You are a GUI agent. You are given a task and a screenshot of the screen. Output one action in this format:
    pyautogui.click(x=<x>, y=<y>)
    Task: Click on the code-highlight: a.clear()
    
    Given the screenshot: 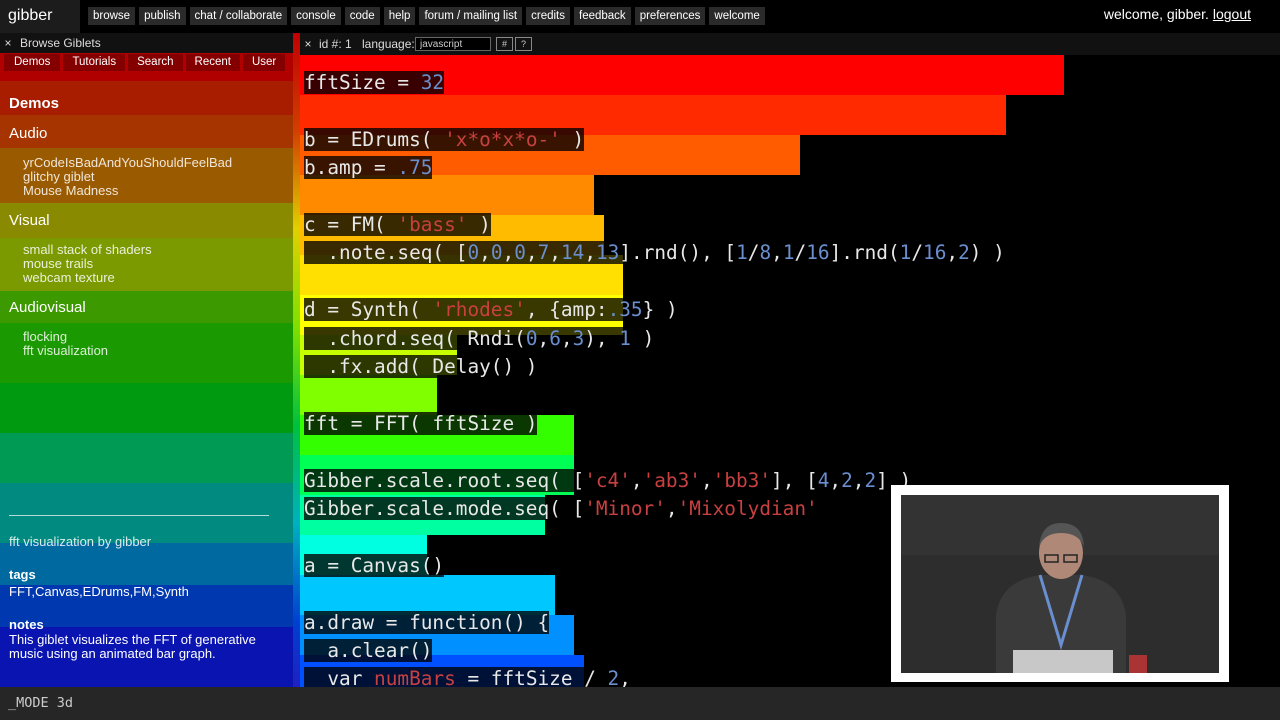 What is the action you would take?
    pyautogui.click(x=368, y=650)
    